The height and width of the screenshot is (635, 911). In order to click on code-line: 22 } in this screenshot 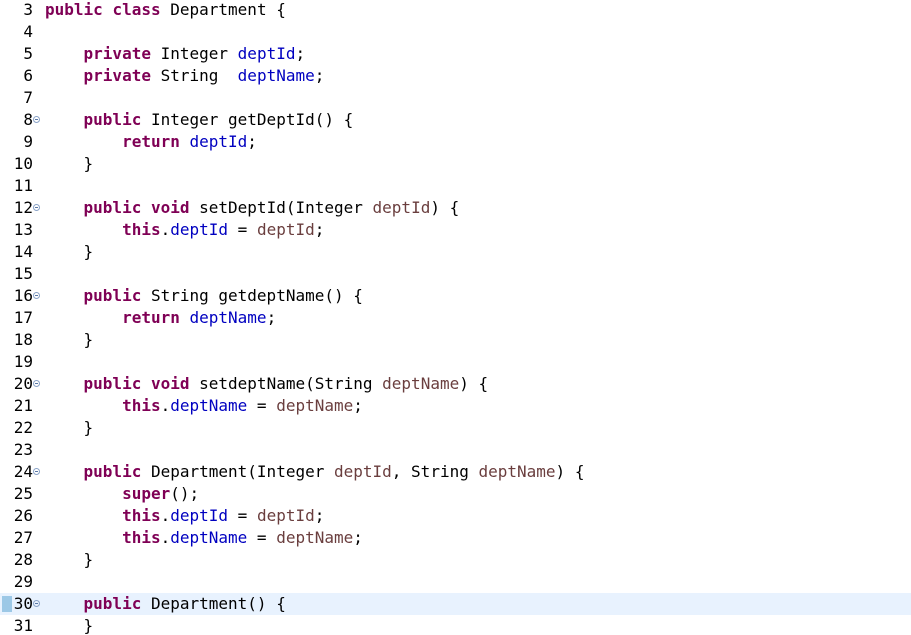, I will do `click(455, 428)`.